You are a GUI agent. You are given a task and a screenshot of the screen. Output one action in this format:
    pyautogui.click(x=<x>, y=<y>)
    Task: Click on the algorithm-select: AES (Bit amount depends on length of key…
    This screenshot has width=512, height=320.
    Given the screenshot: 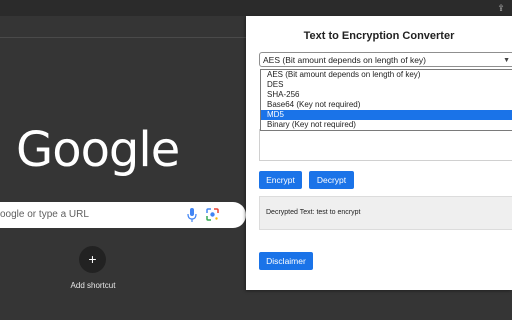 What is the action you would take?
    pyautogui.click(x=385, y=59)
    